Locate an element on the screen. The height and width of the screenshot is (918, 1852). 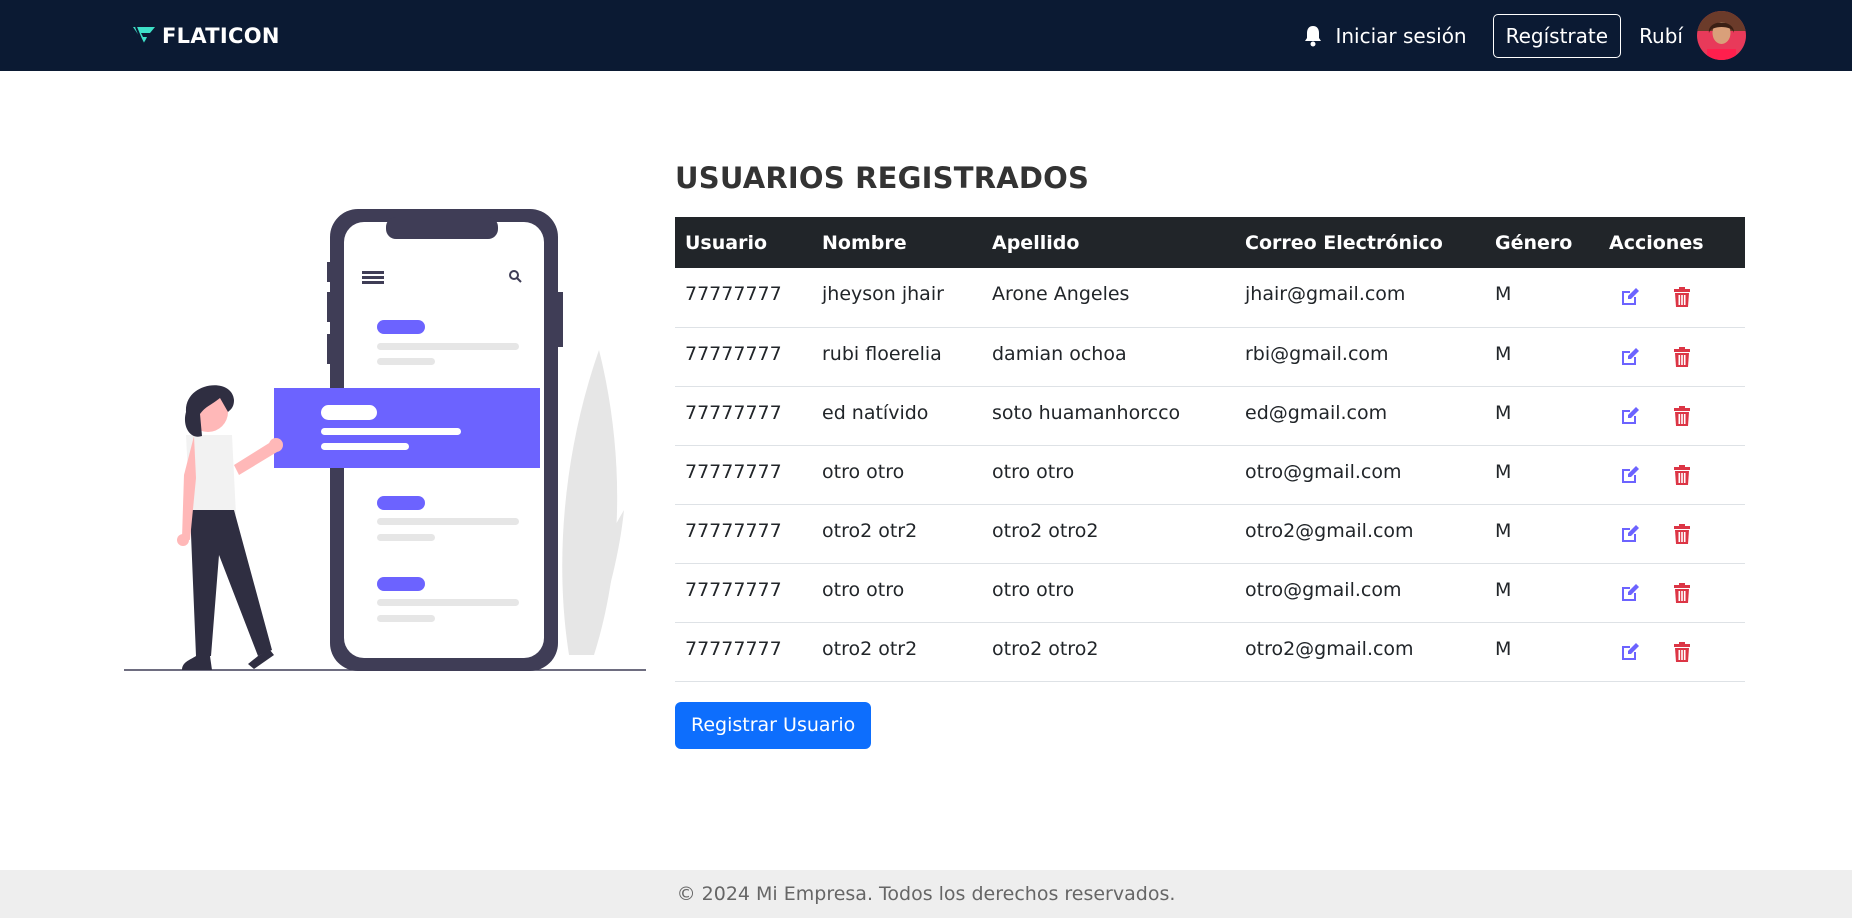
cell-correo: rbi@gmail.com is located at coordinates (1317, 353).